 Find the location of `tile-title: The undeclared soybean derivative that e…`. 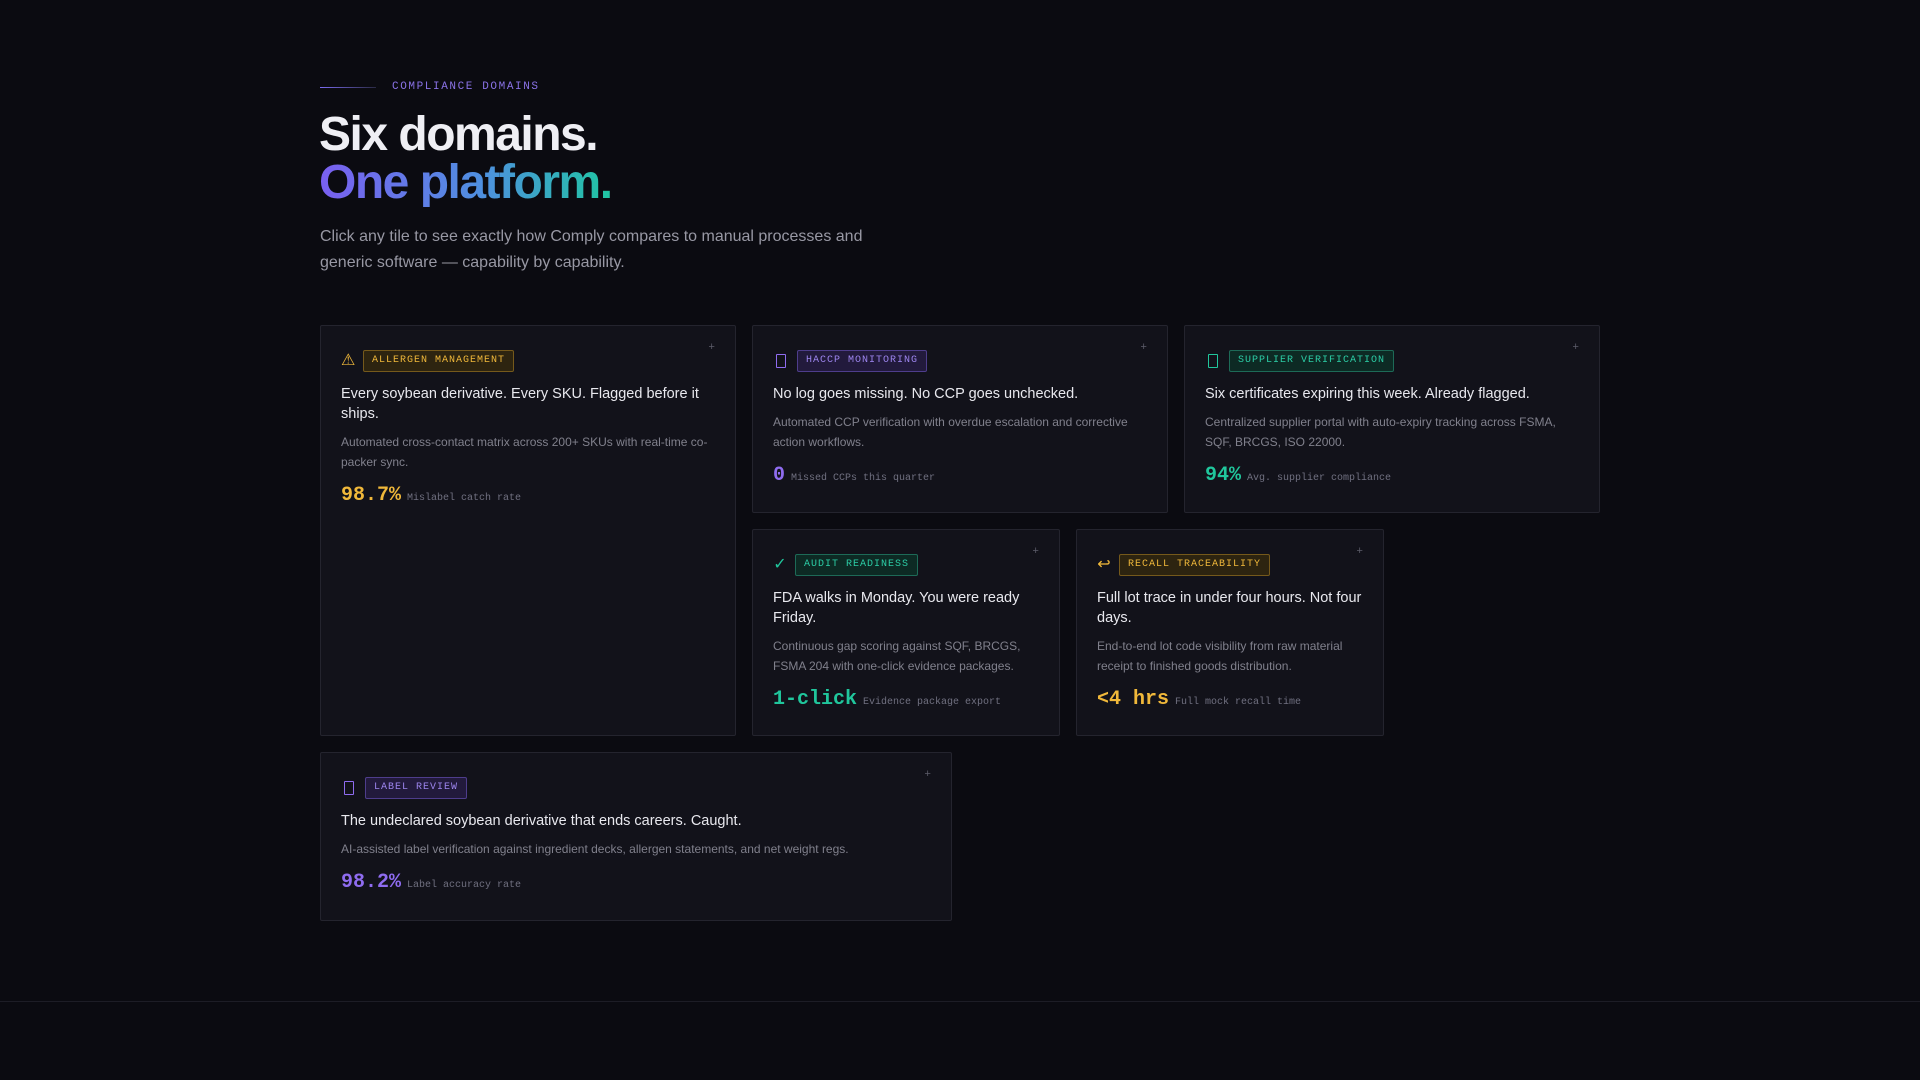

tile-title: The undeclared soybean derivative that e… is located at coordinates (541, 821).